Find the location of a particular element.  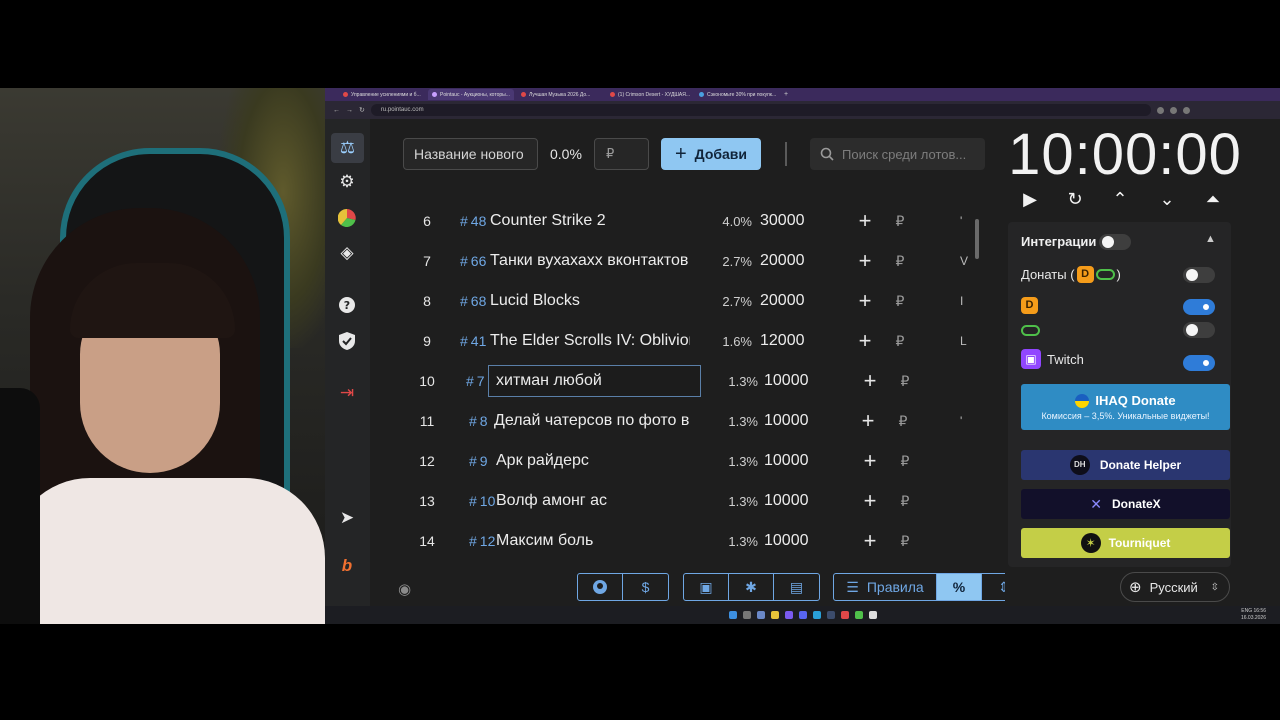

obs-icon is located at coordinates (844, 615).